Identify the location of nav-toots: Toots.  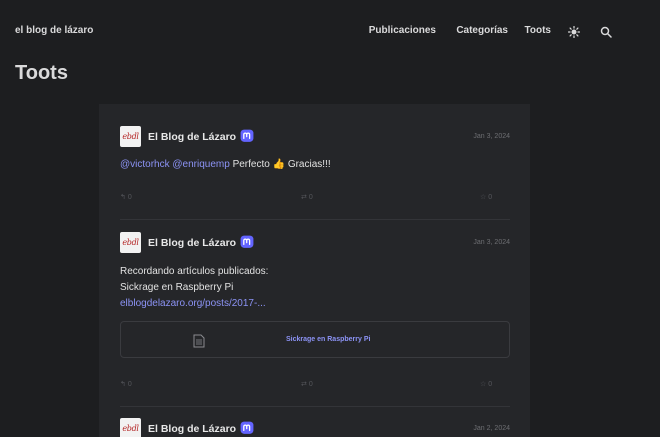
(538, 30).